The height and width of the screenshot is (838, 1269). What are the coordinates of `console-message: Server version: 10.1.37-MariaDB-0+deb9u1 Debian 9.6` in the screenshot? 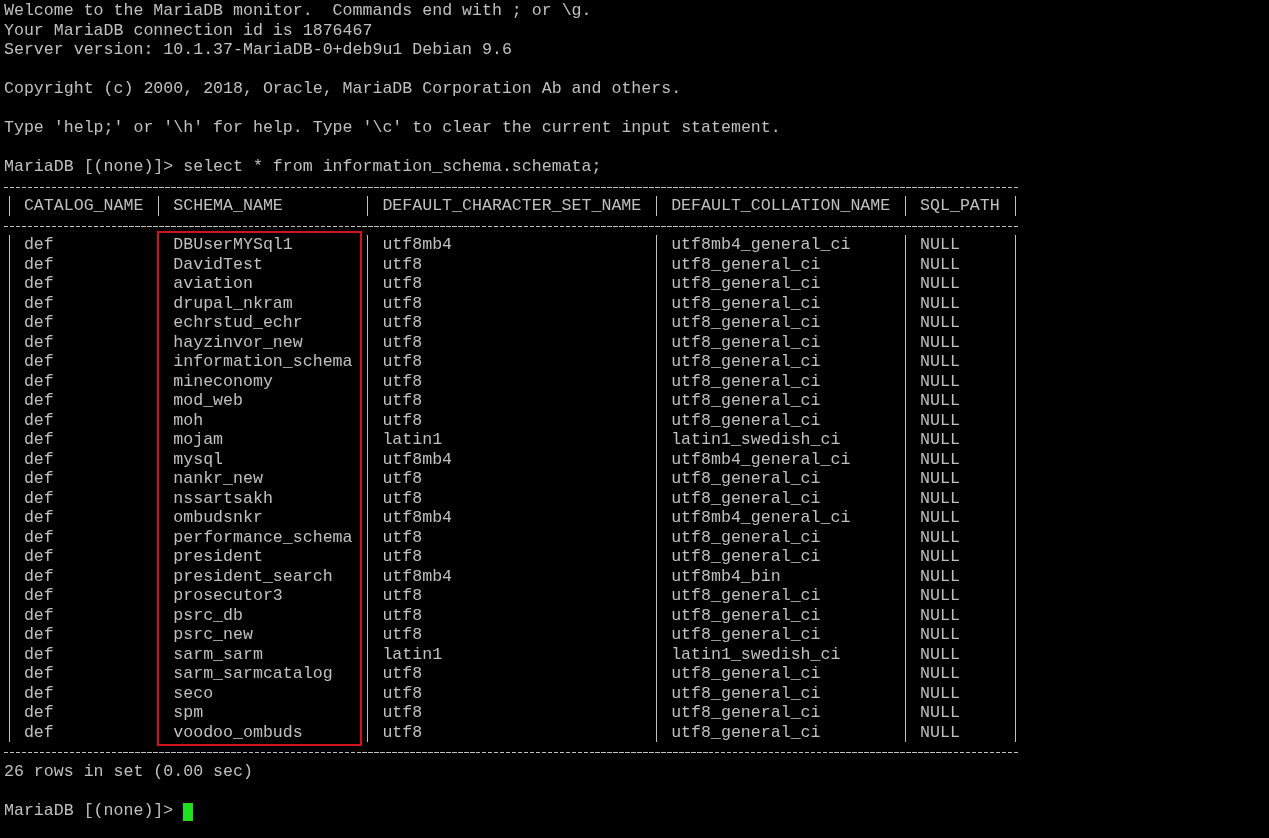 It's located at (258, 50).